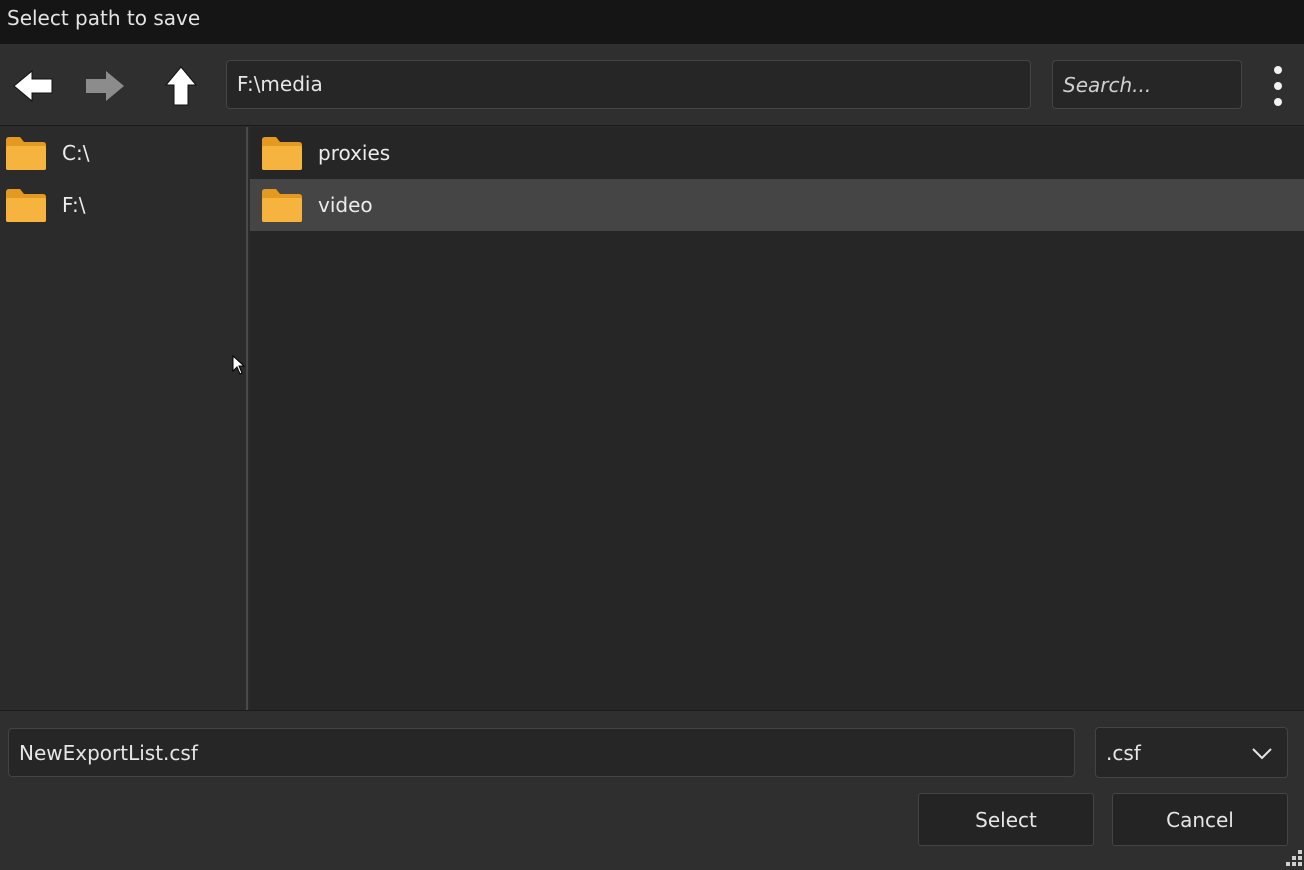 This screenshot has width=1304, height=870. I want to click on back-button, so click(33, 86).